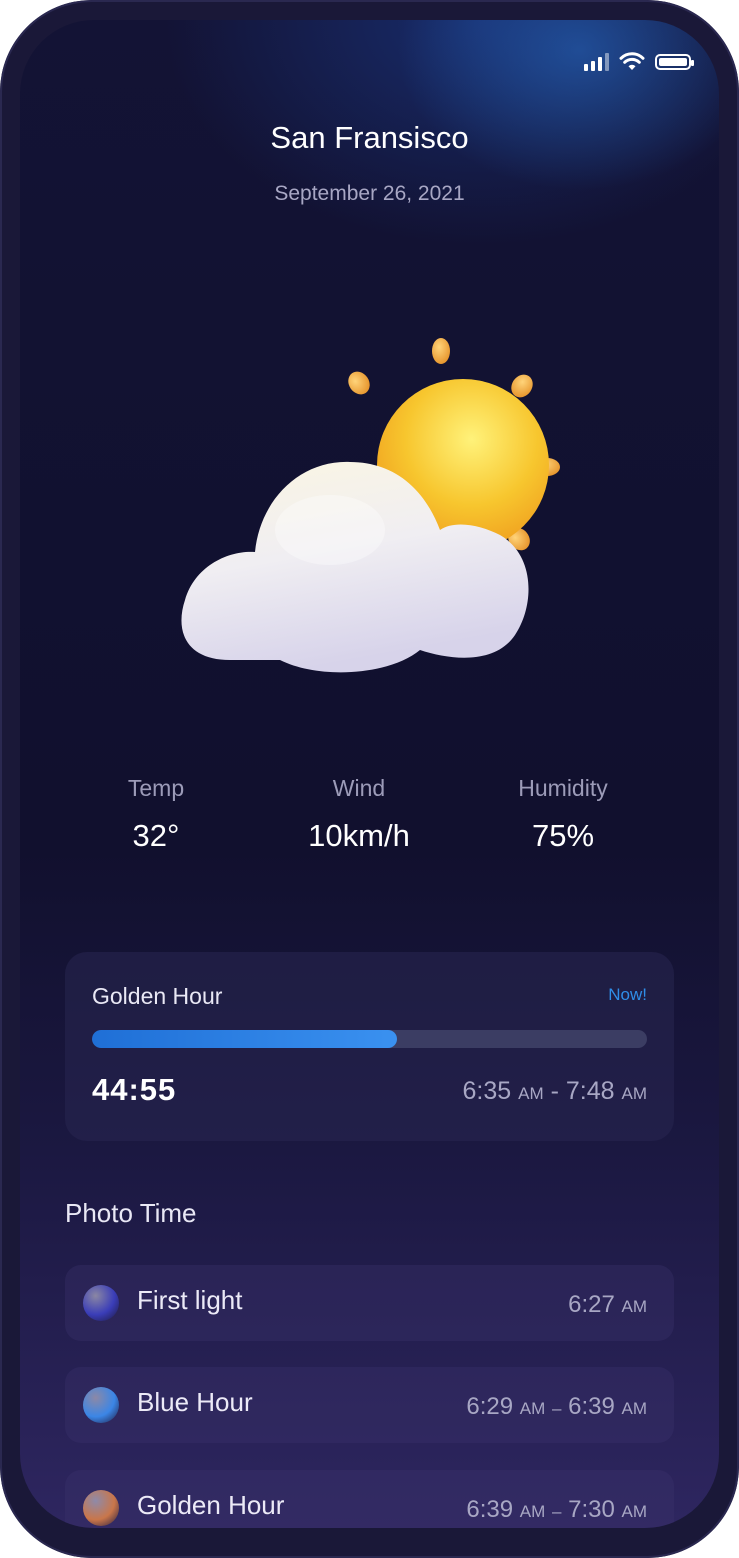  I want to click on battery-icon, so click(674, 62).